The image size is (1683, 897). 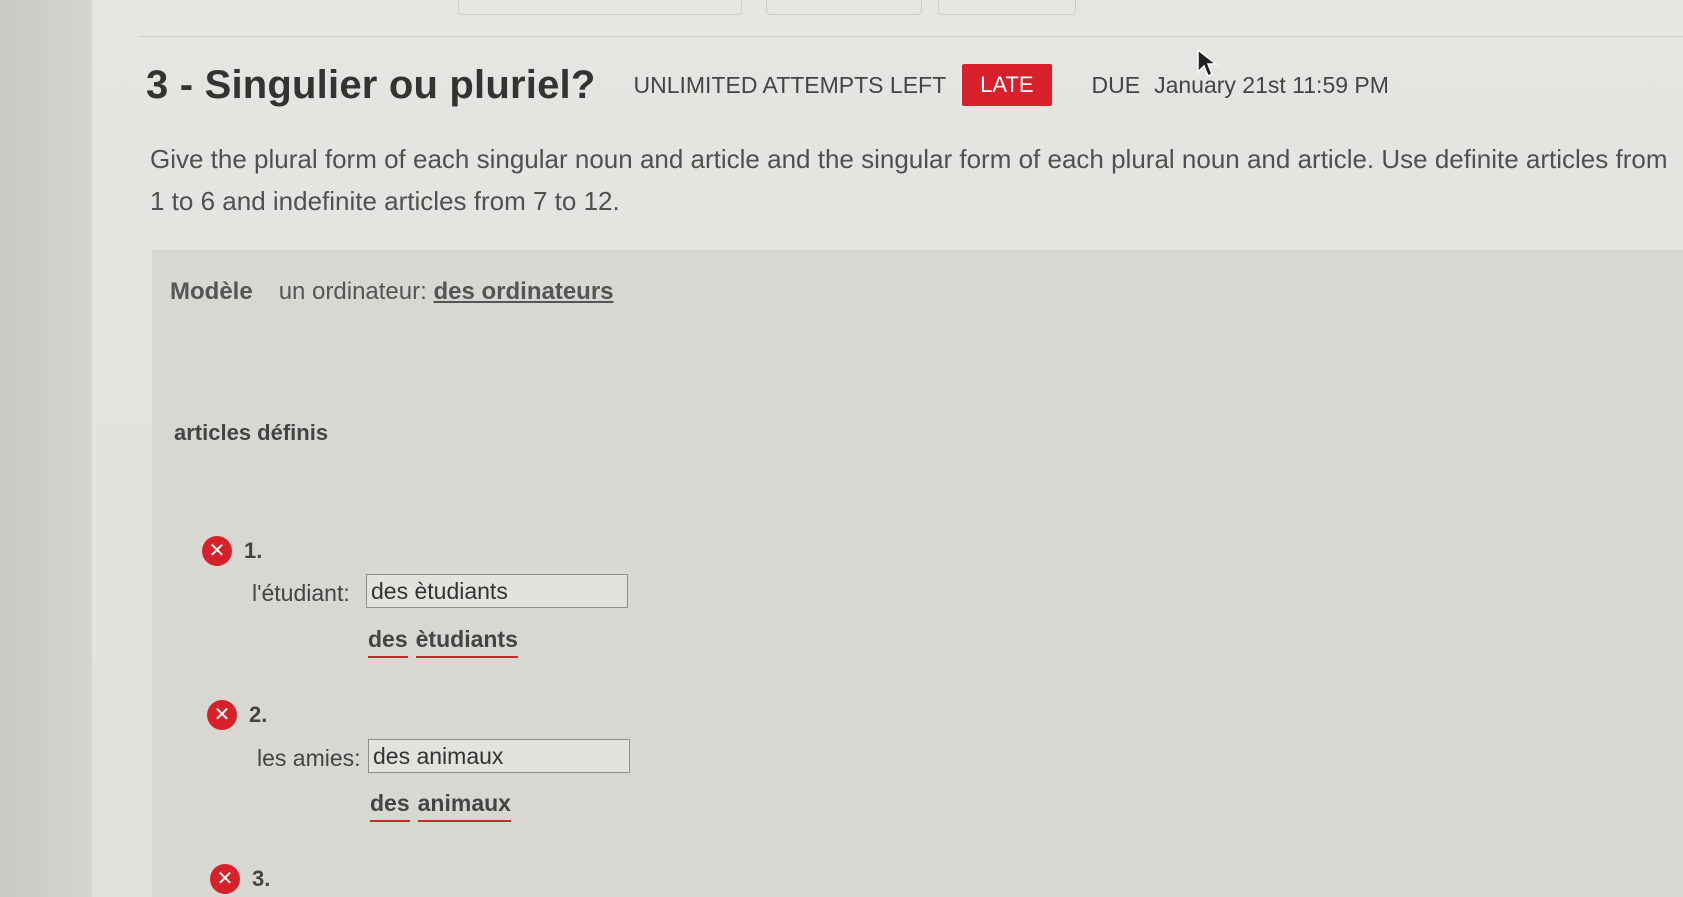 I want to click on due-date-value: January 21st 11:59 PM, so click(x=1271, y=84).